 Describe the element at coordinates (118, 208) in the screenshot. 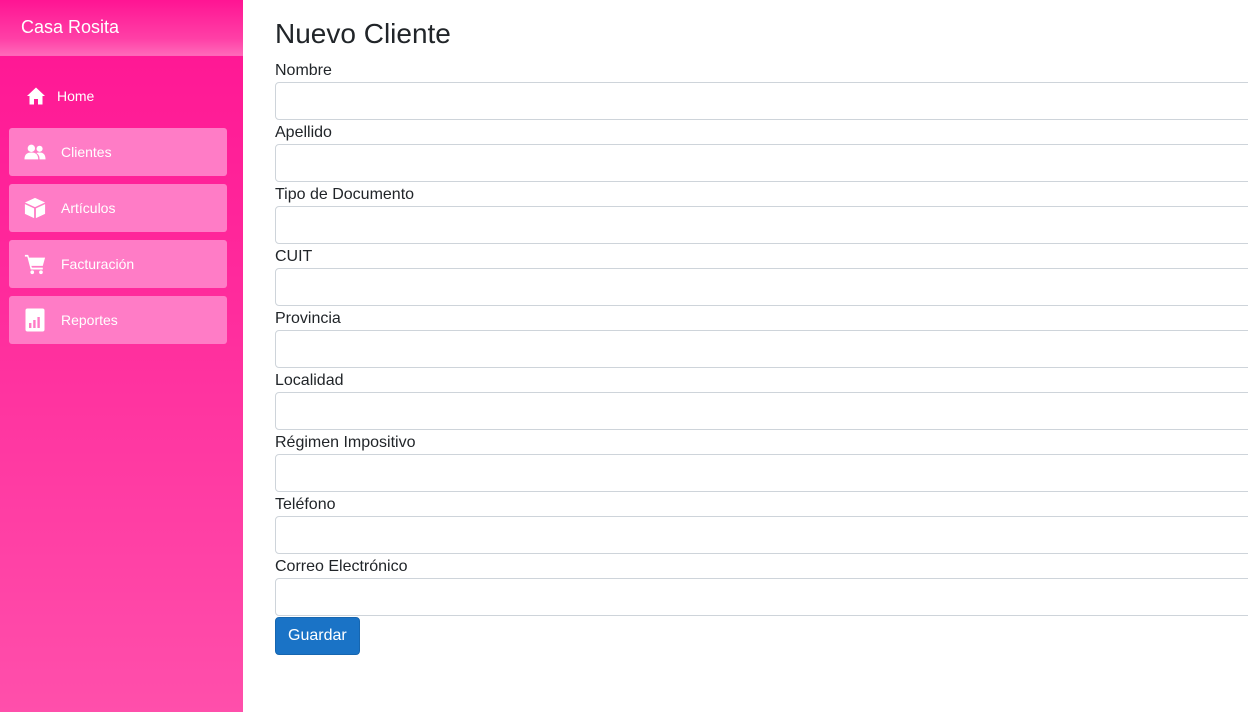

I see `sidebar-item-articulos: Artículos` at that location.